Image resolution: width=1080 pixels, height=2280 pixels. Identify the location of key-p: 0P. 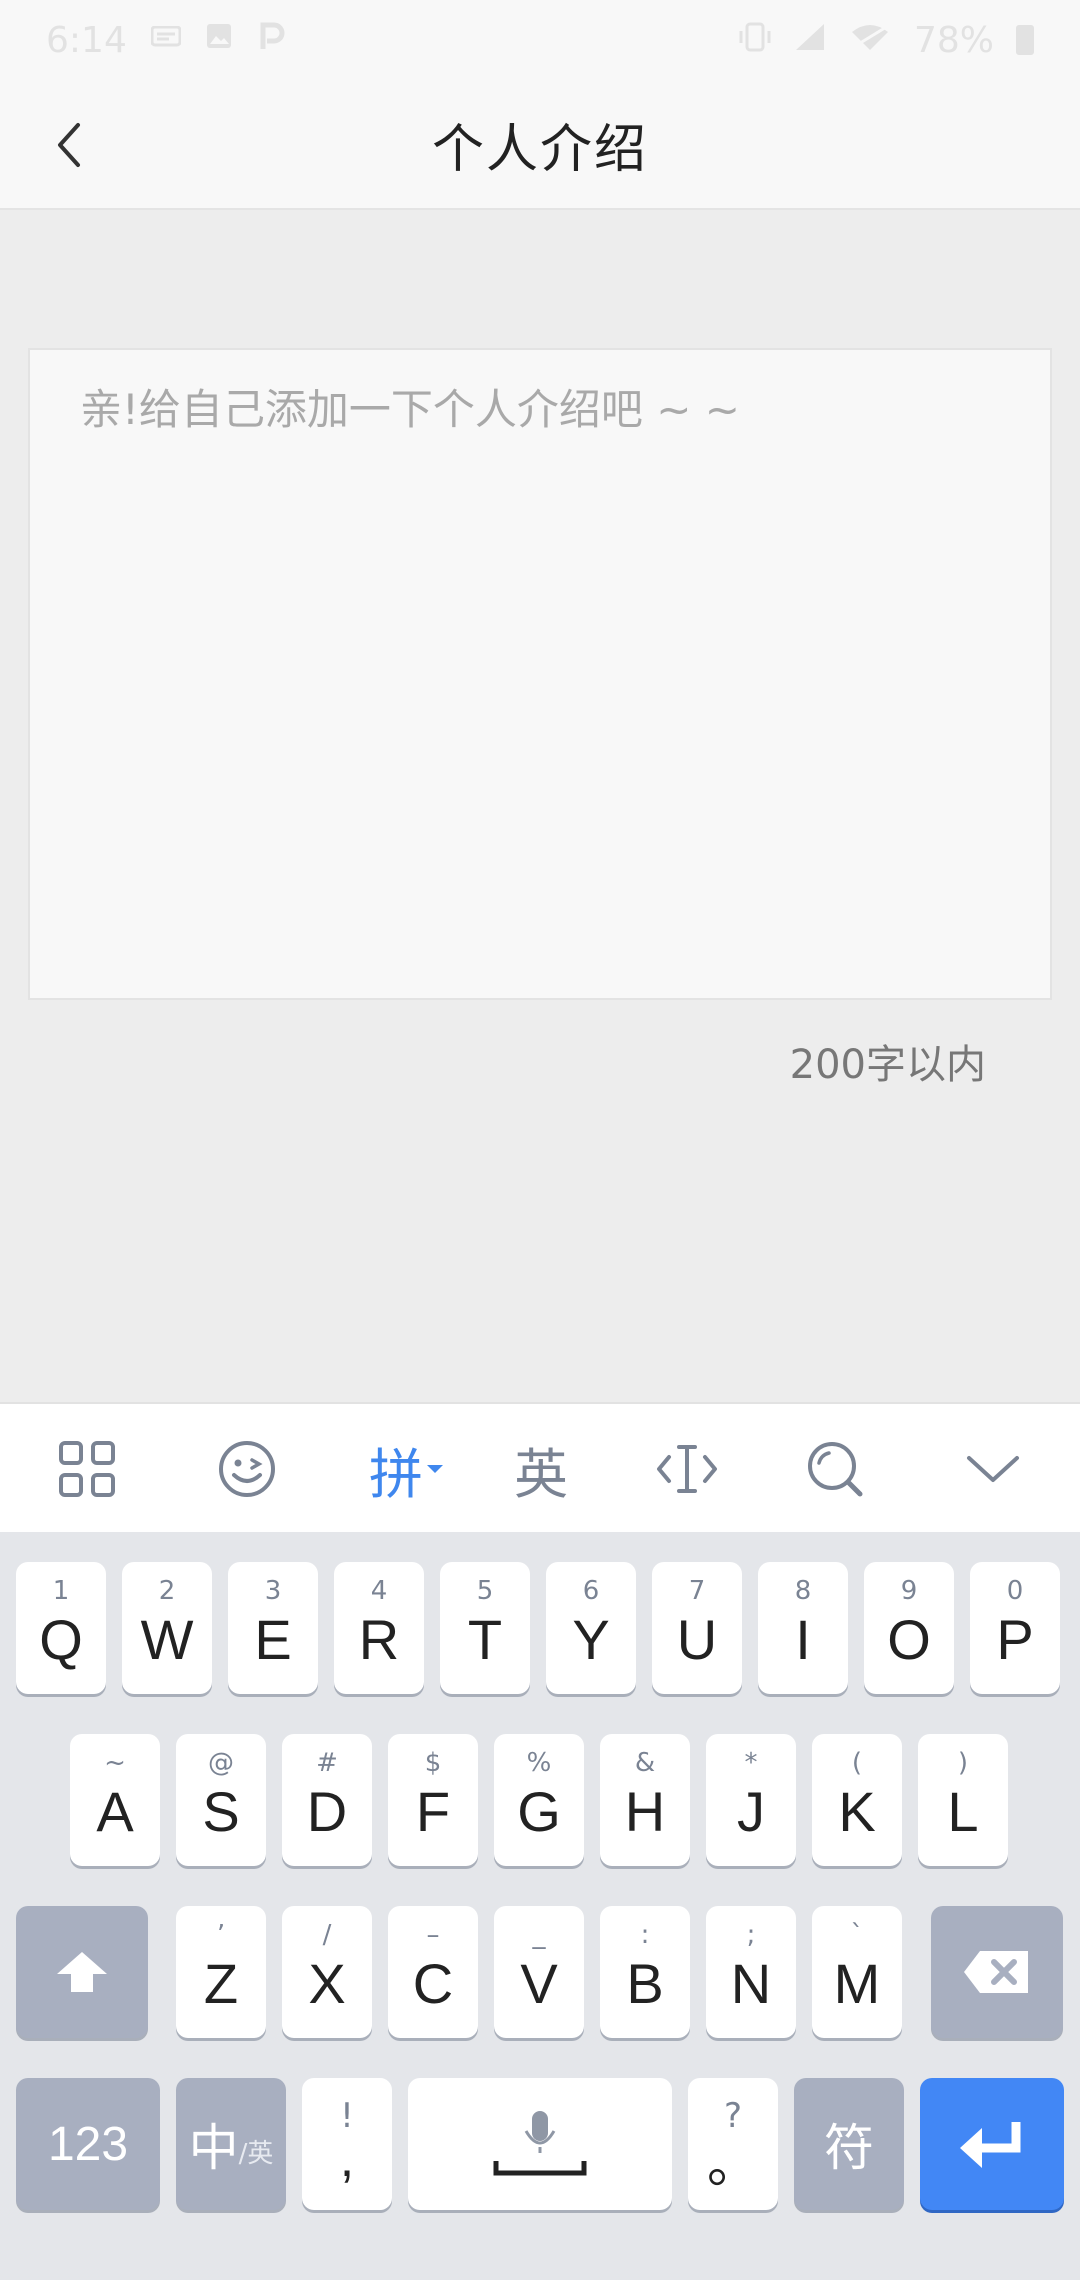
(1015, 1628).